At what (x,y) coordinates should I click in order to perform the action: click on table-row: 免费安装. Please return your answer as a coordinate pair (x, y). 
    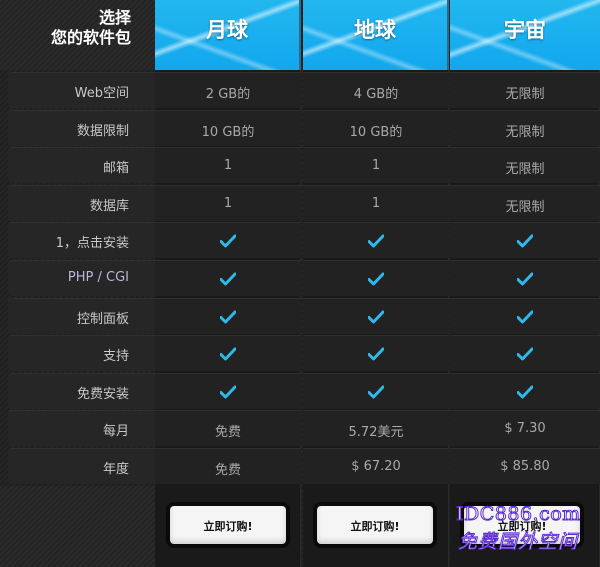
    Looking at the image, I should click on (300, 391).